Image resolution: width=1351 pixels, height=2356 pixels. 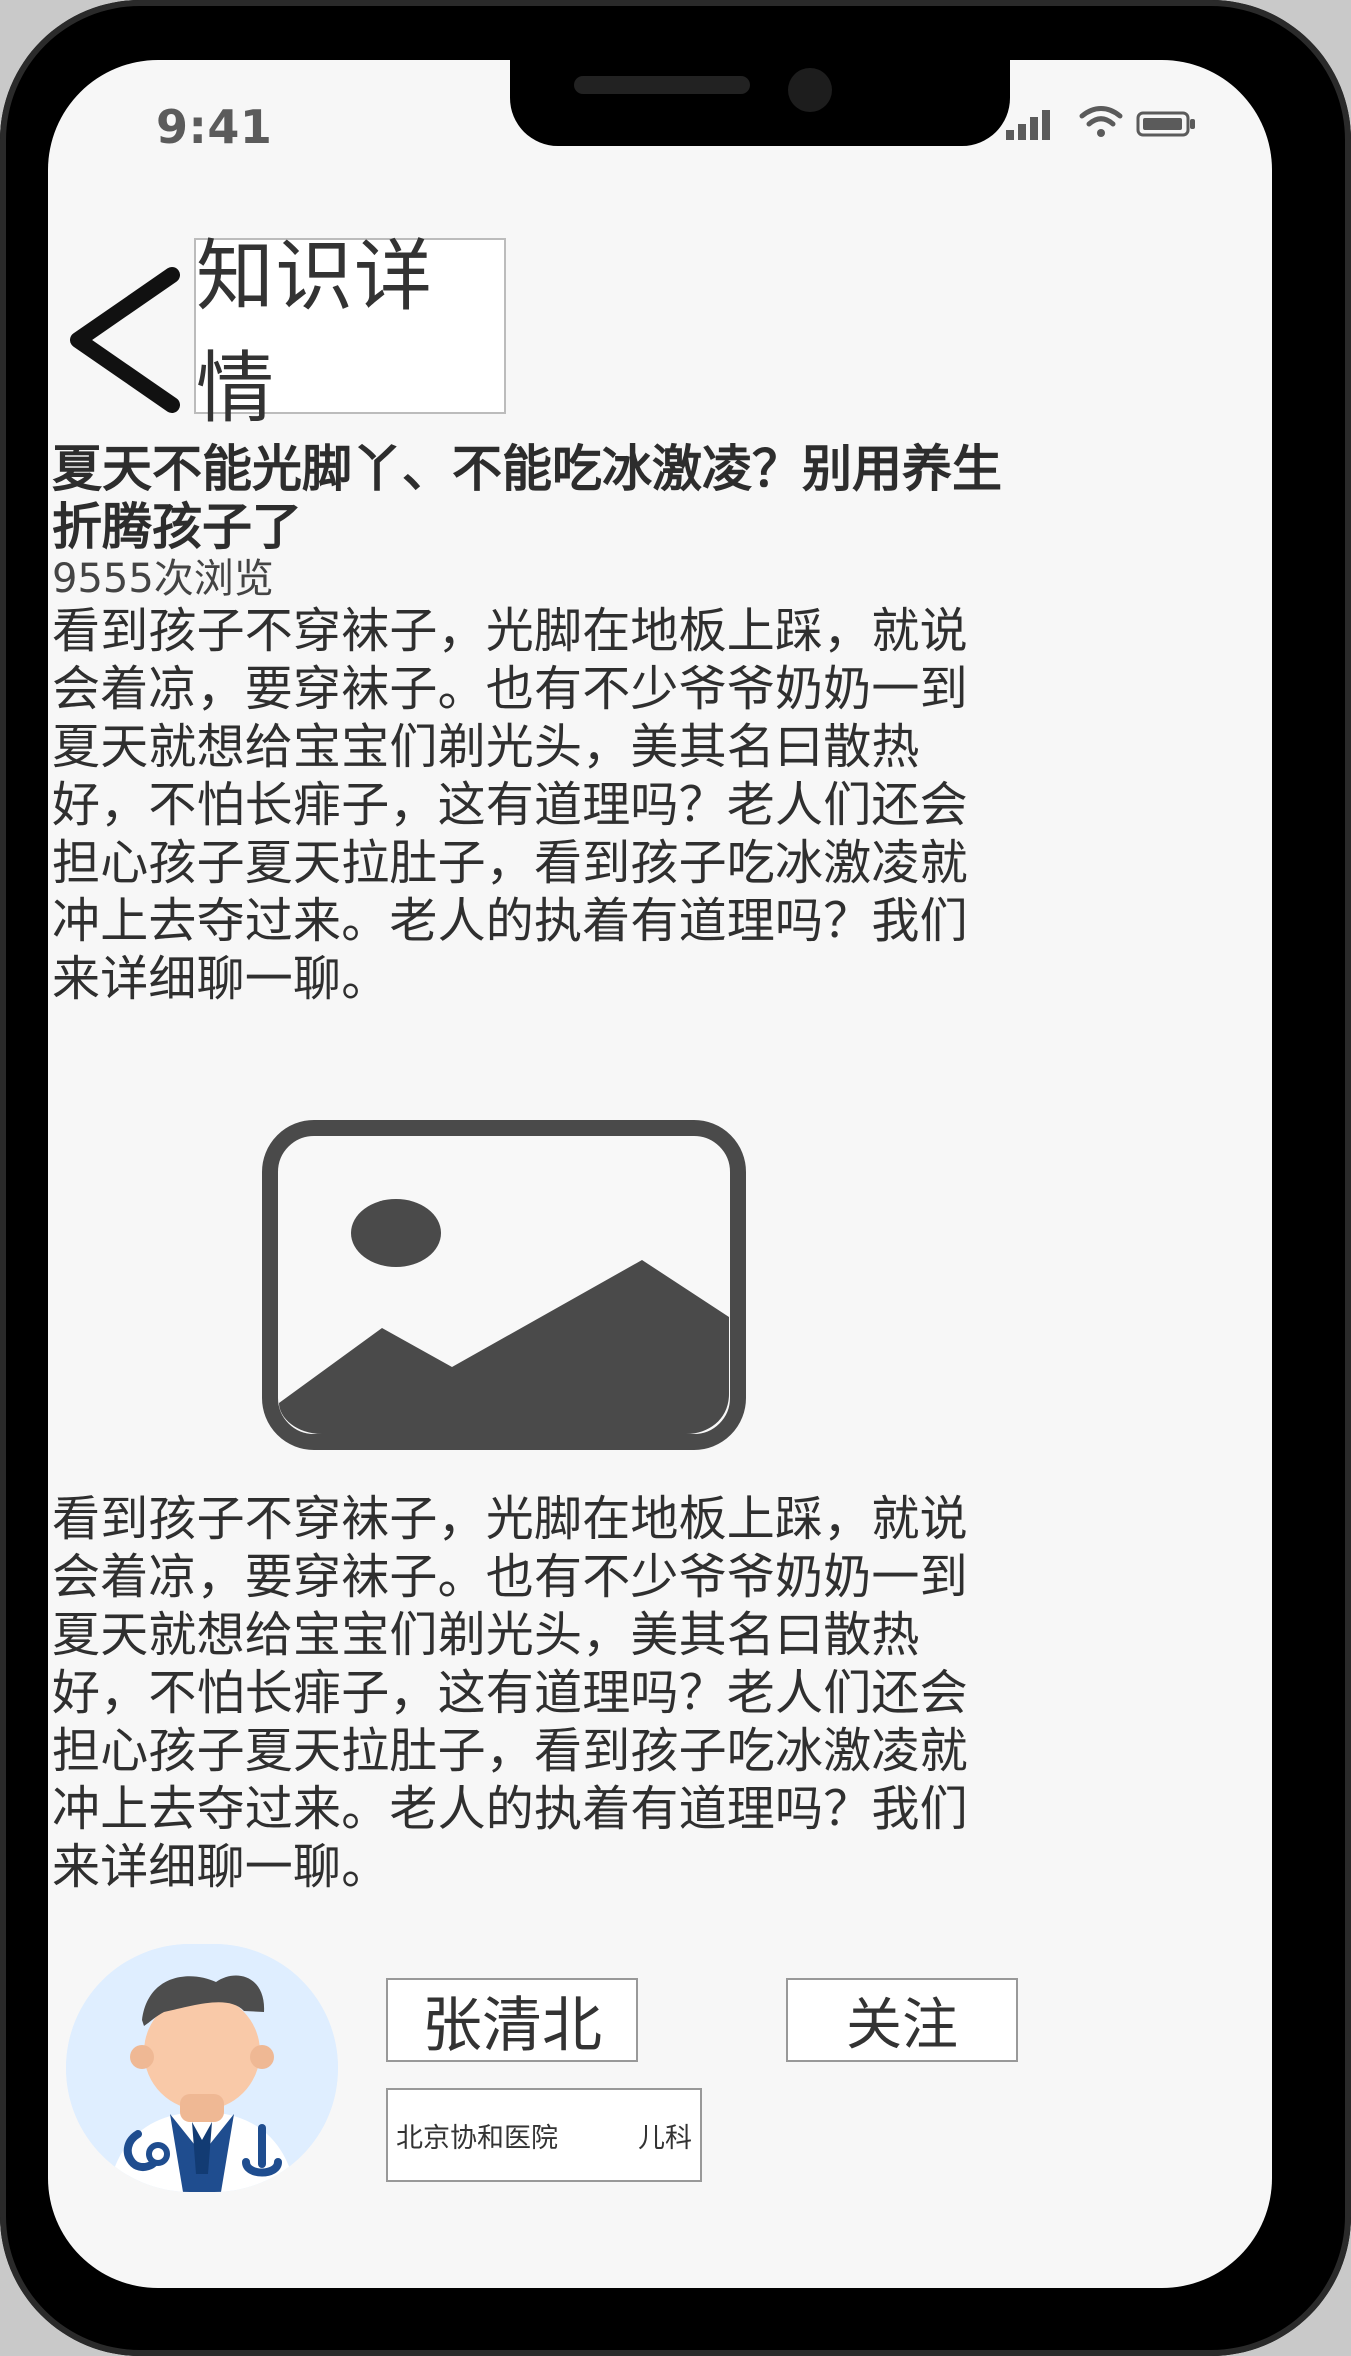 I want to click on image-placeholder-icon, so click(x=504, y=1285).